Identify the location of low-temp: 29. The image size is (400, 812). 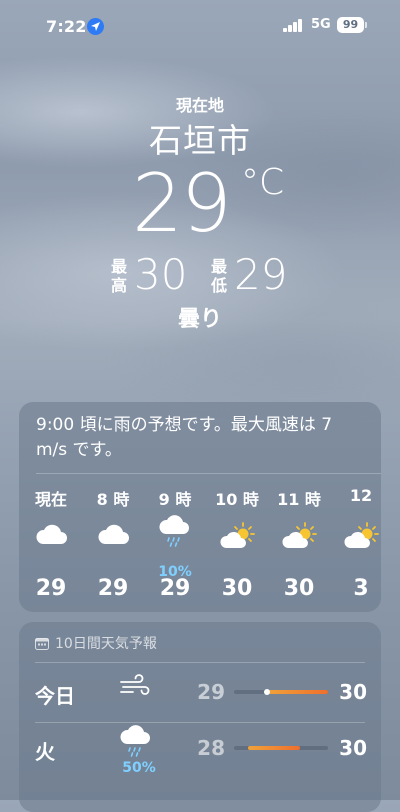
(261, 274).